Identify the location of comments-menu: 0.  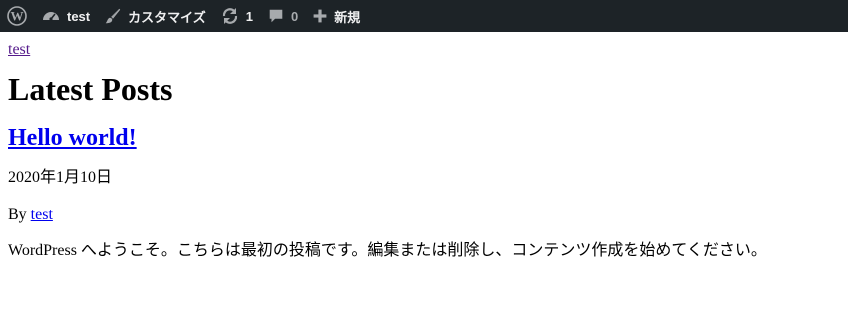
(282, 16).